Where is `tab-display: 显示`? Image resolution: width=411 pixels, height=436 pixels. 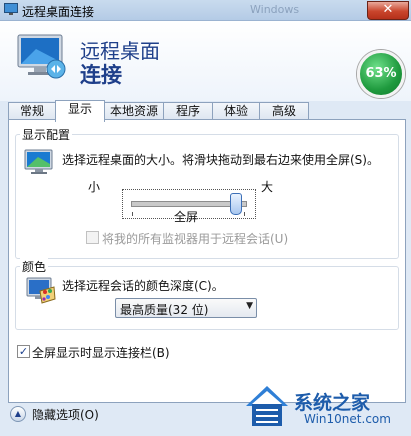 tab-display: 显示 is located at coordinates (80, 111).